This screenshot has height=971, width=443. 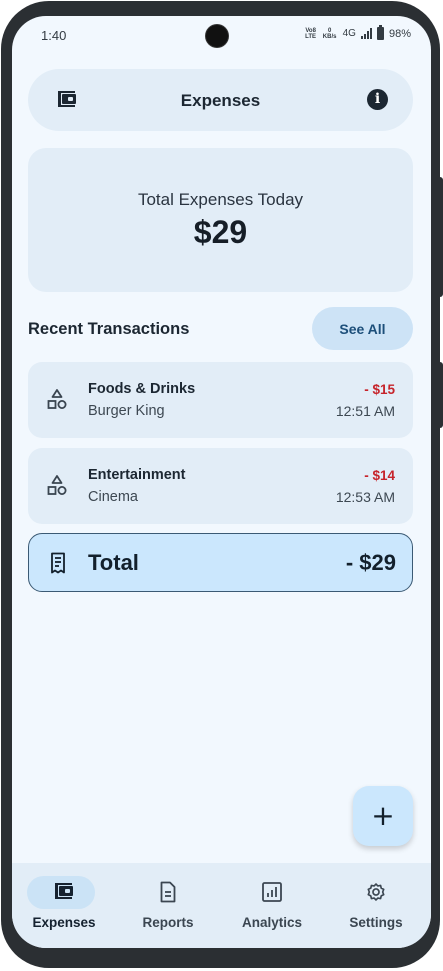 What do you see at coordinates (366, 33) in the screenshot?
I see `signal-icon` at bounding box center [366, 33].